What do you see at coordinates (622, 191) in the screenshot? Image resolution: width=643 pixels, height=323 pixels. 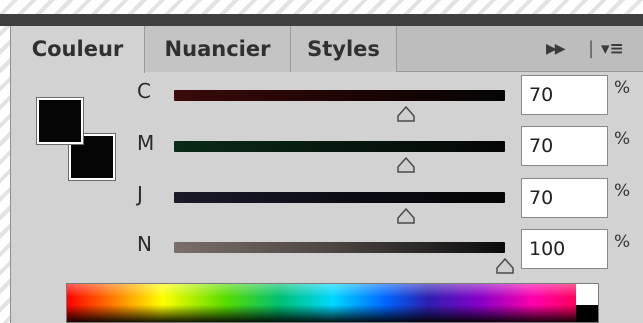 I see `percent-label-j: %` at bounding box center [622, 191].